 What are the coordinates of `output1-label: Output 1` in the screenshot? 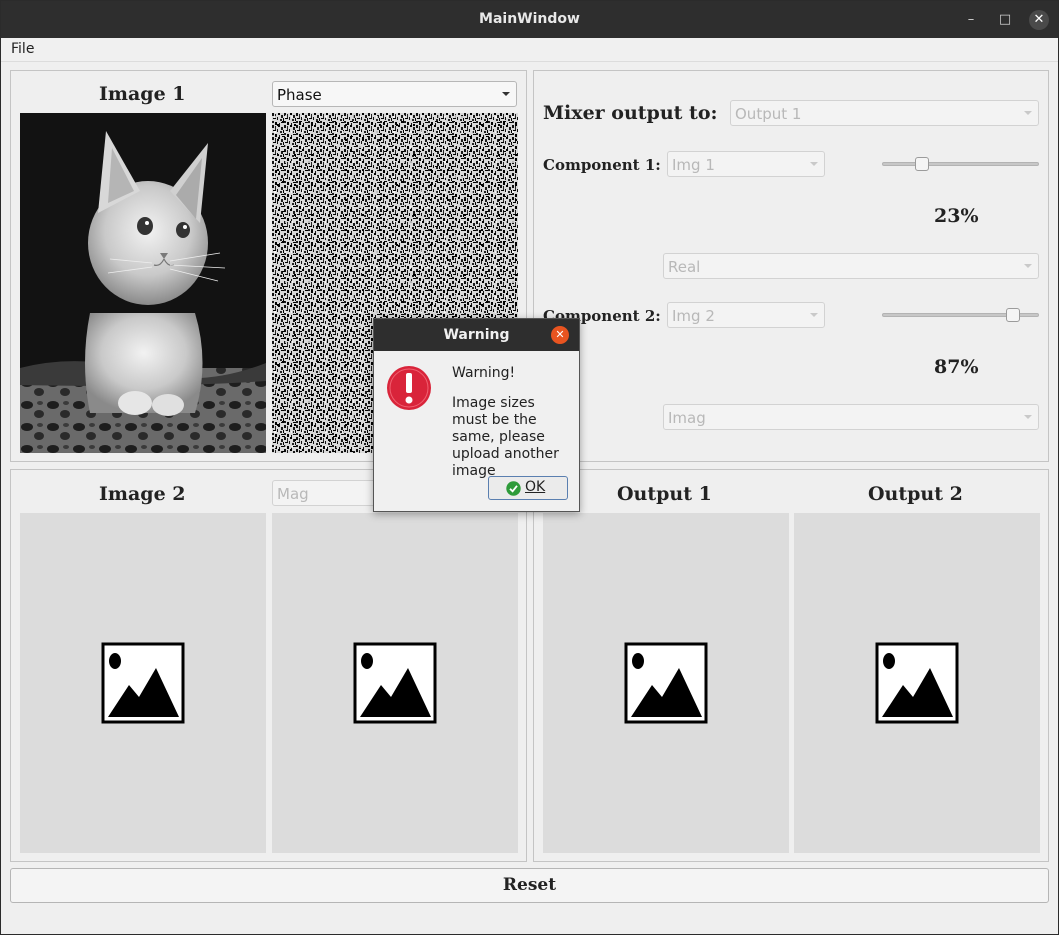 It's located at (664, 494).